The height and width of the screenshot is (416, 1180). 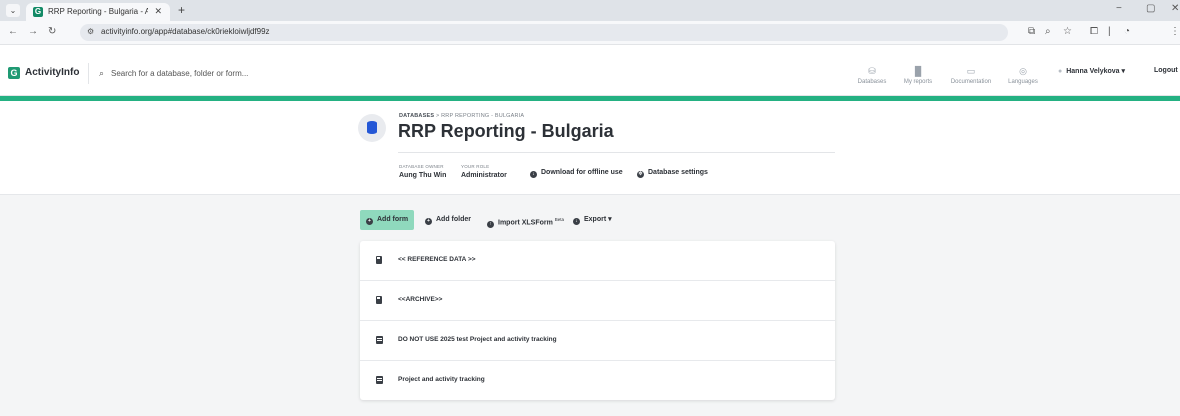 I want to click on nav-my-reports: ▐▌ My reports, so click(x=918, y=75).